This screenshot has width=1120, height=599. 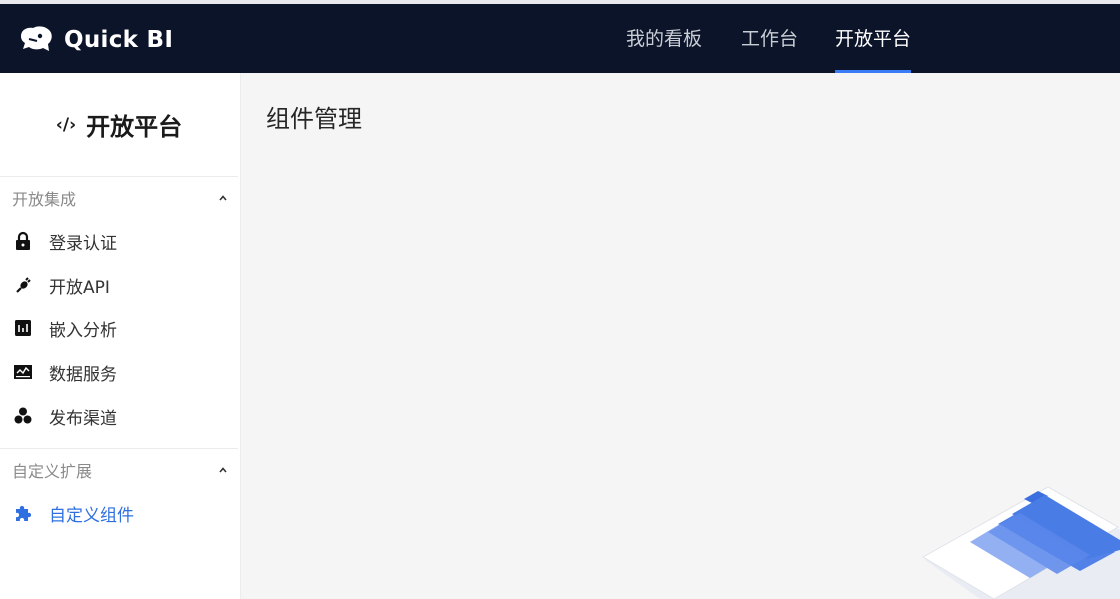 What do you see at coordinates (83, 330) in the screenshot?
I see `sidebar-item-label: 嵌入分析` at bounding box center [83, 330].